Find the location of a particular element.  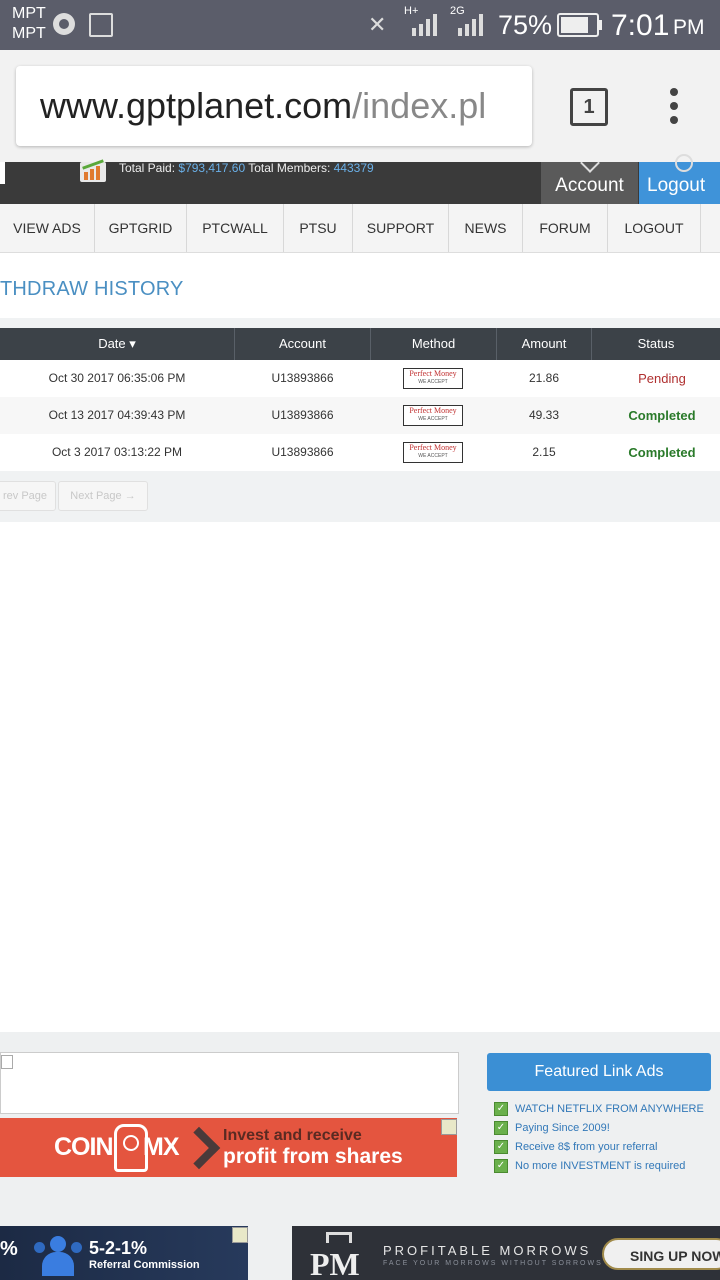

coinmx-brand-right: MX is located at coordinates (161, 1147).